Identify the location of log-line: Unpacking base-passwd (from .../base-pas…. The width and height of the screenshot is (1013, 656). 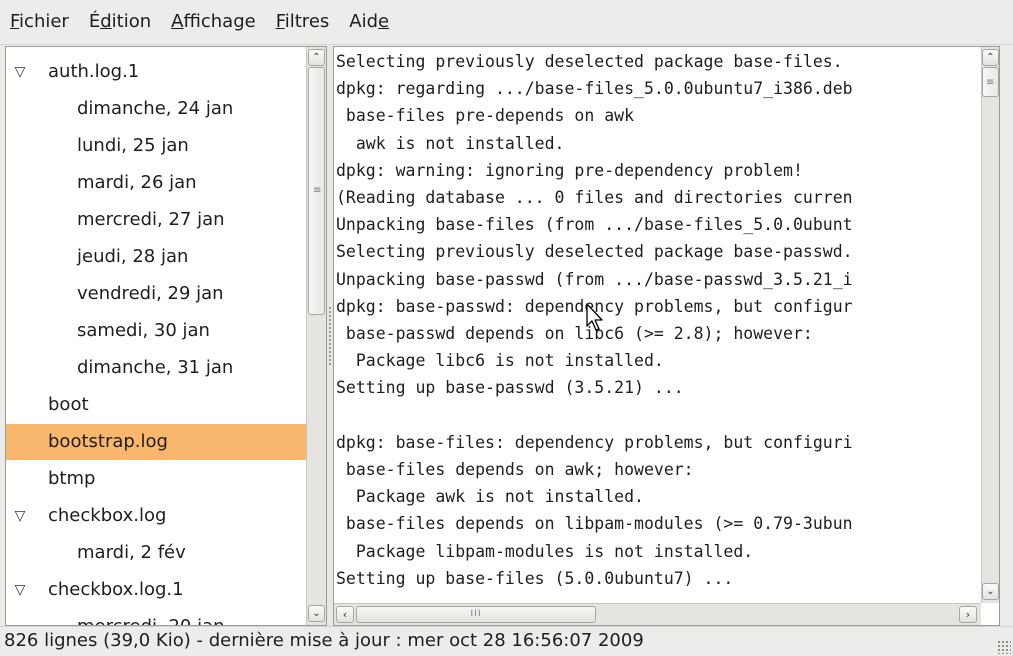
(594, 279).